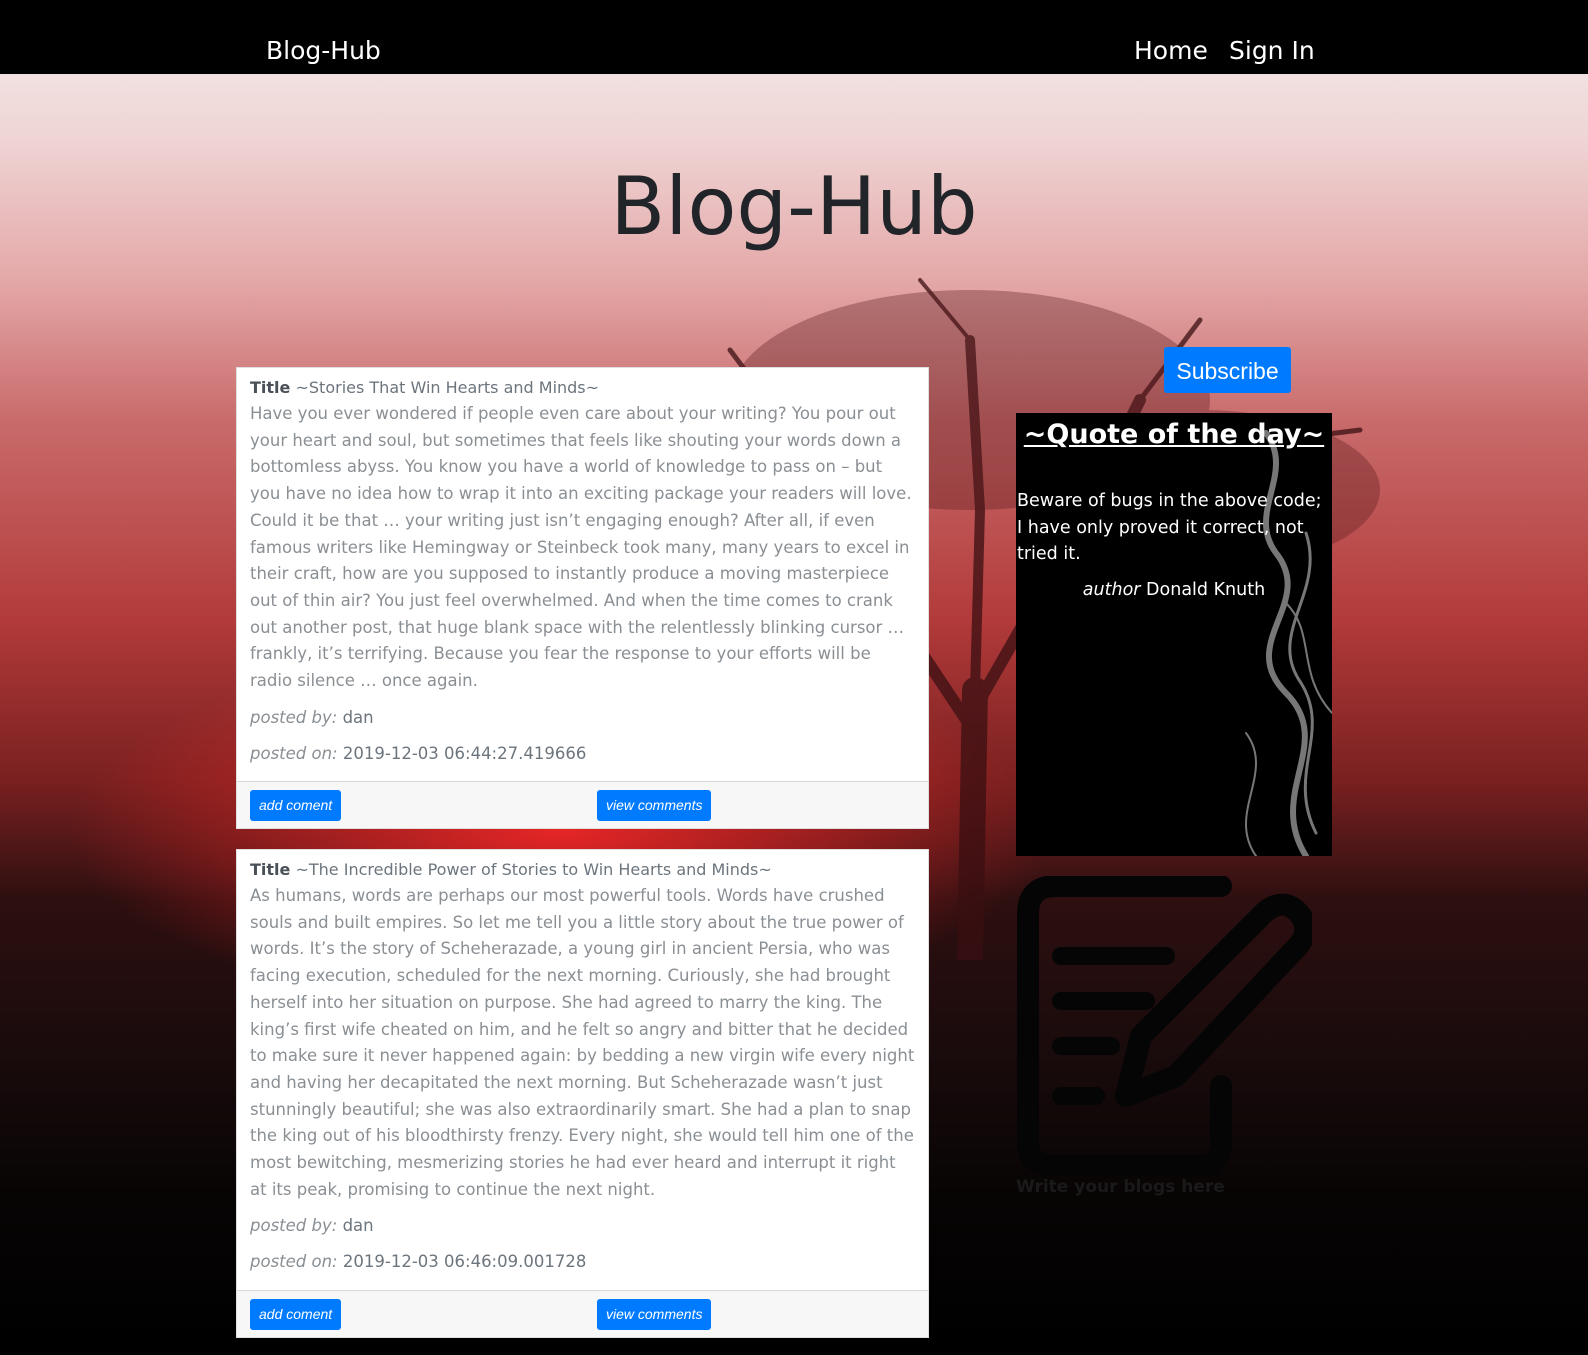 This screenshot has height=1355, width=1588. What do you see at coordinates (464, 1262) in the screenshot?
I see `posted-on-value: 2019-12-03 06:46:09.001728` at bounding box center [464, 1262].